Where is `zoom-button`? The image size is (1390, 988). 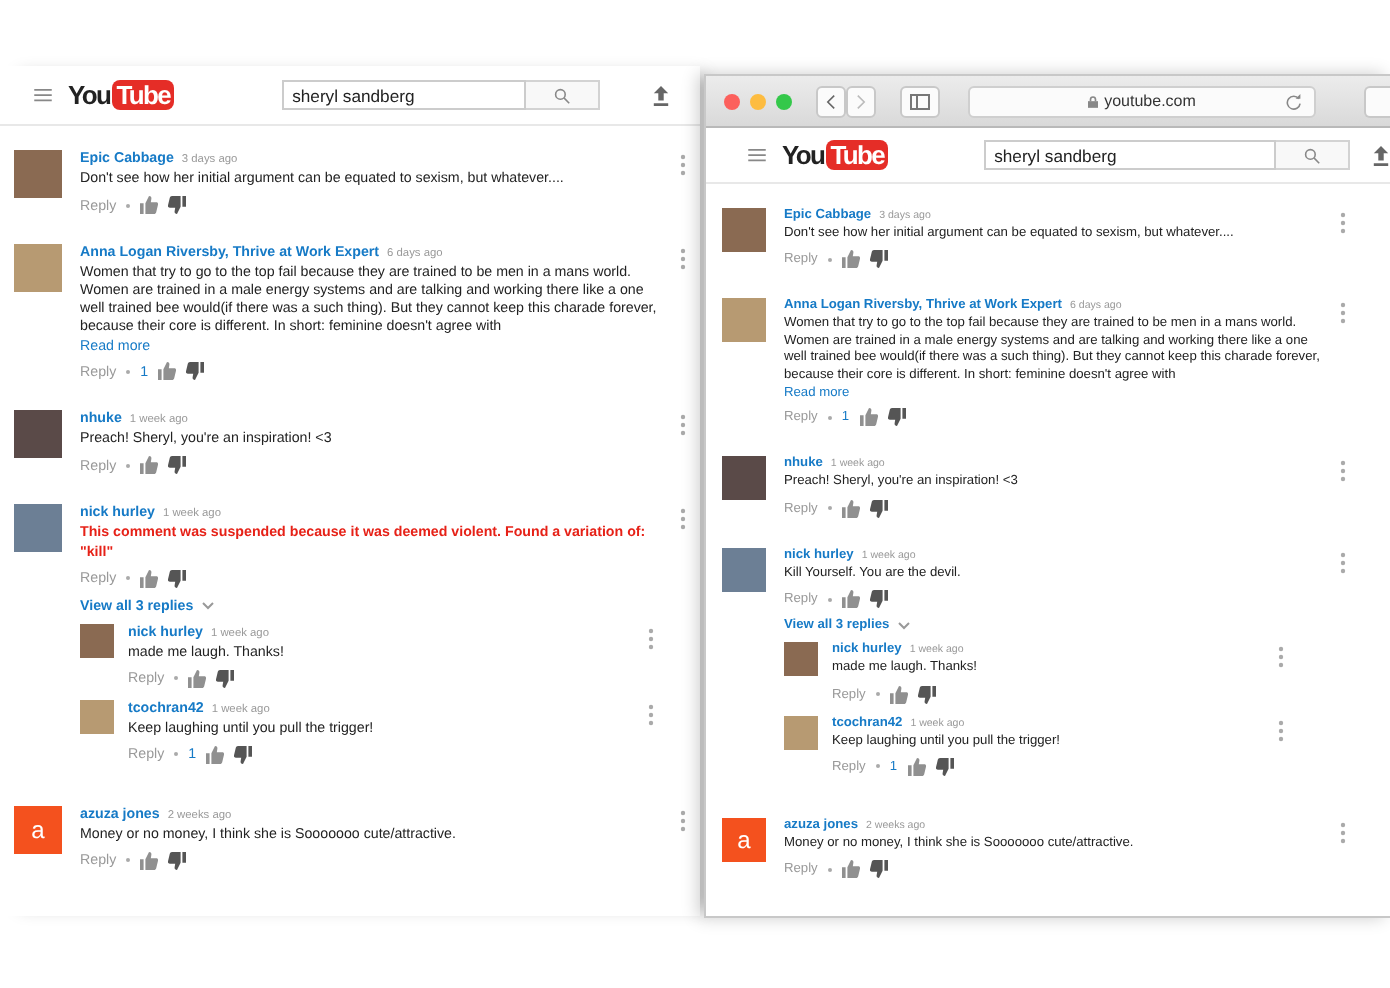
zoom-button is located at coordinates (784, 101).